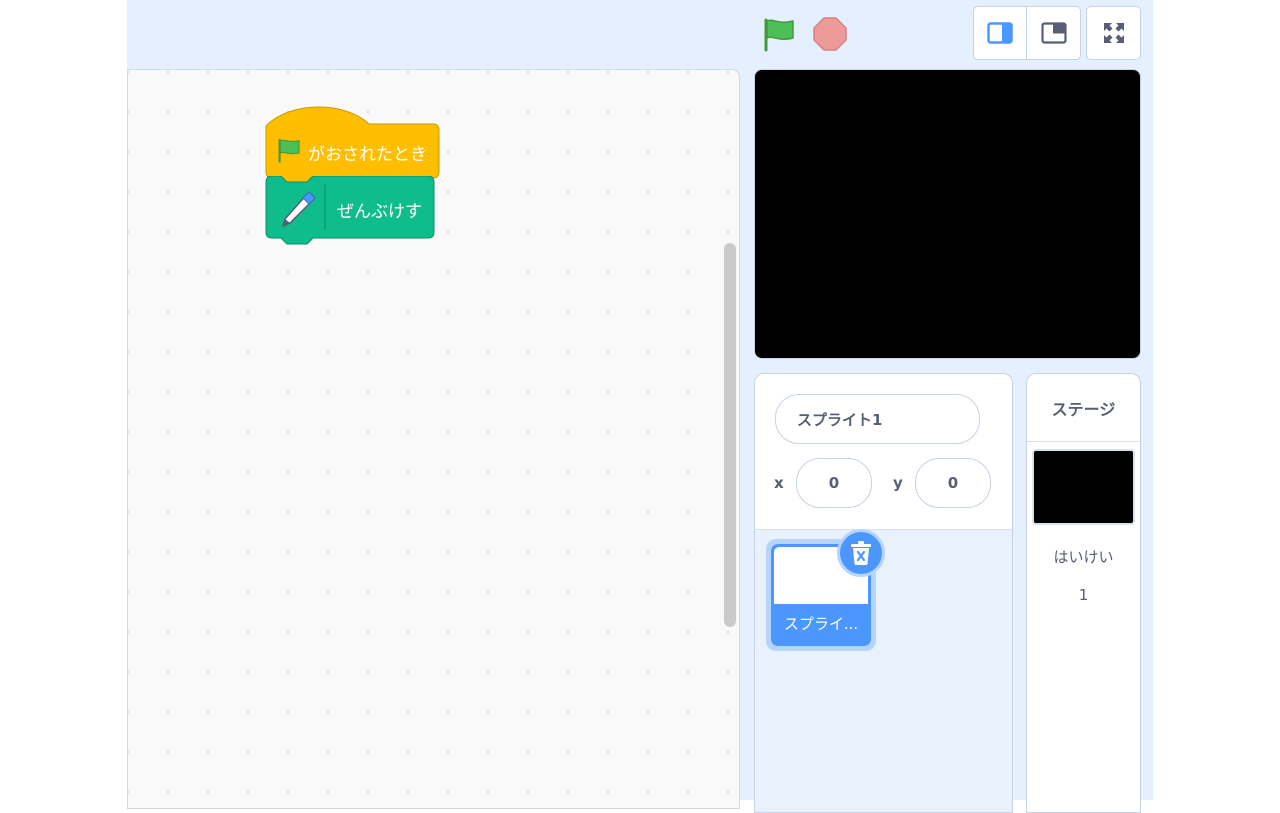  What do you see at coordinates (877, 419) in the screenshot?
I see `sprite-name-input: スプライト1` at bounding box center [877, 419].